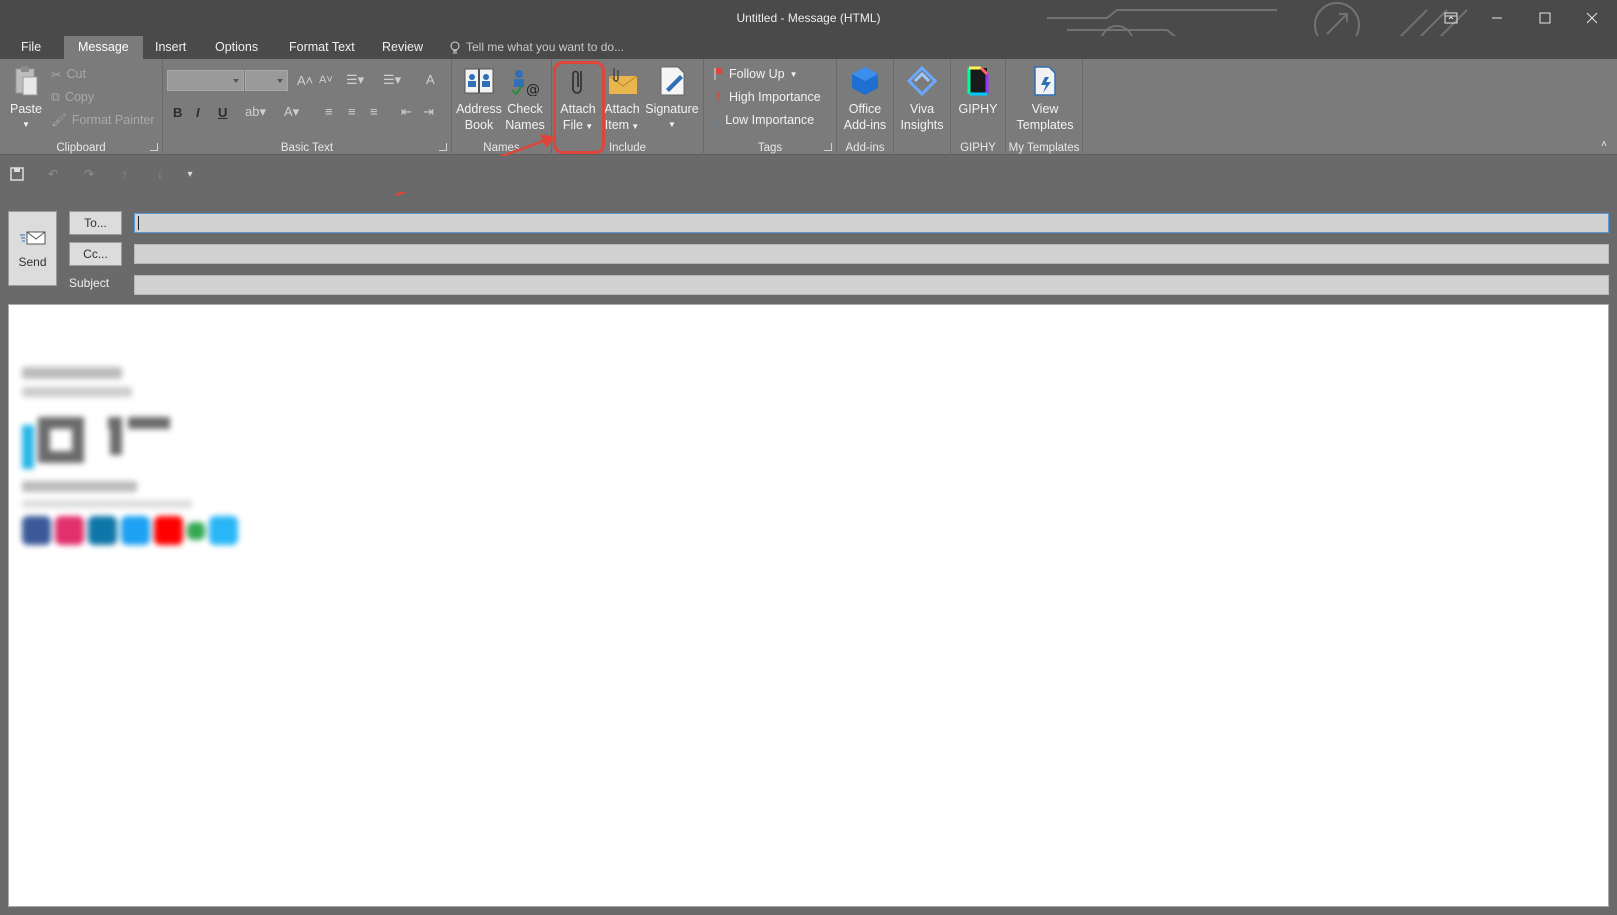  Describe the element at coordinates (33, 239) in the screenshot. I see `send-icon` at that location.